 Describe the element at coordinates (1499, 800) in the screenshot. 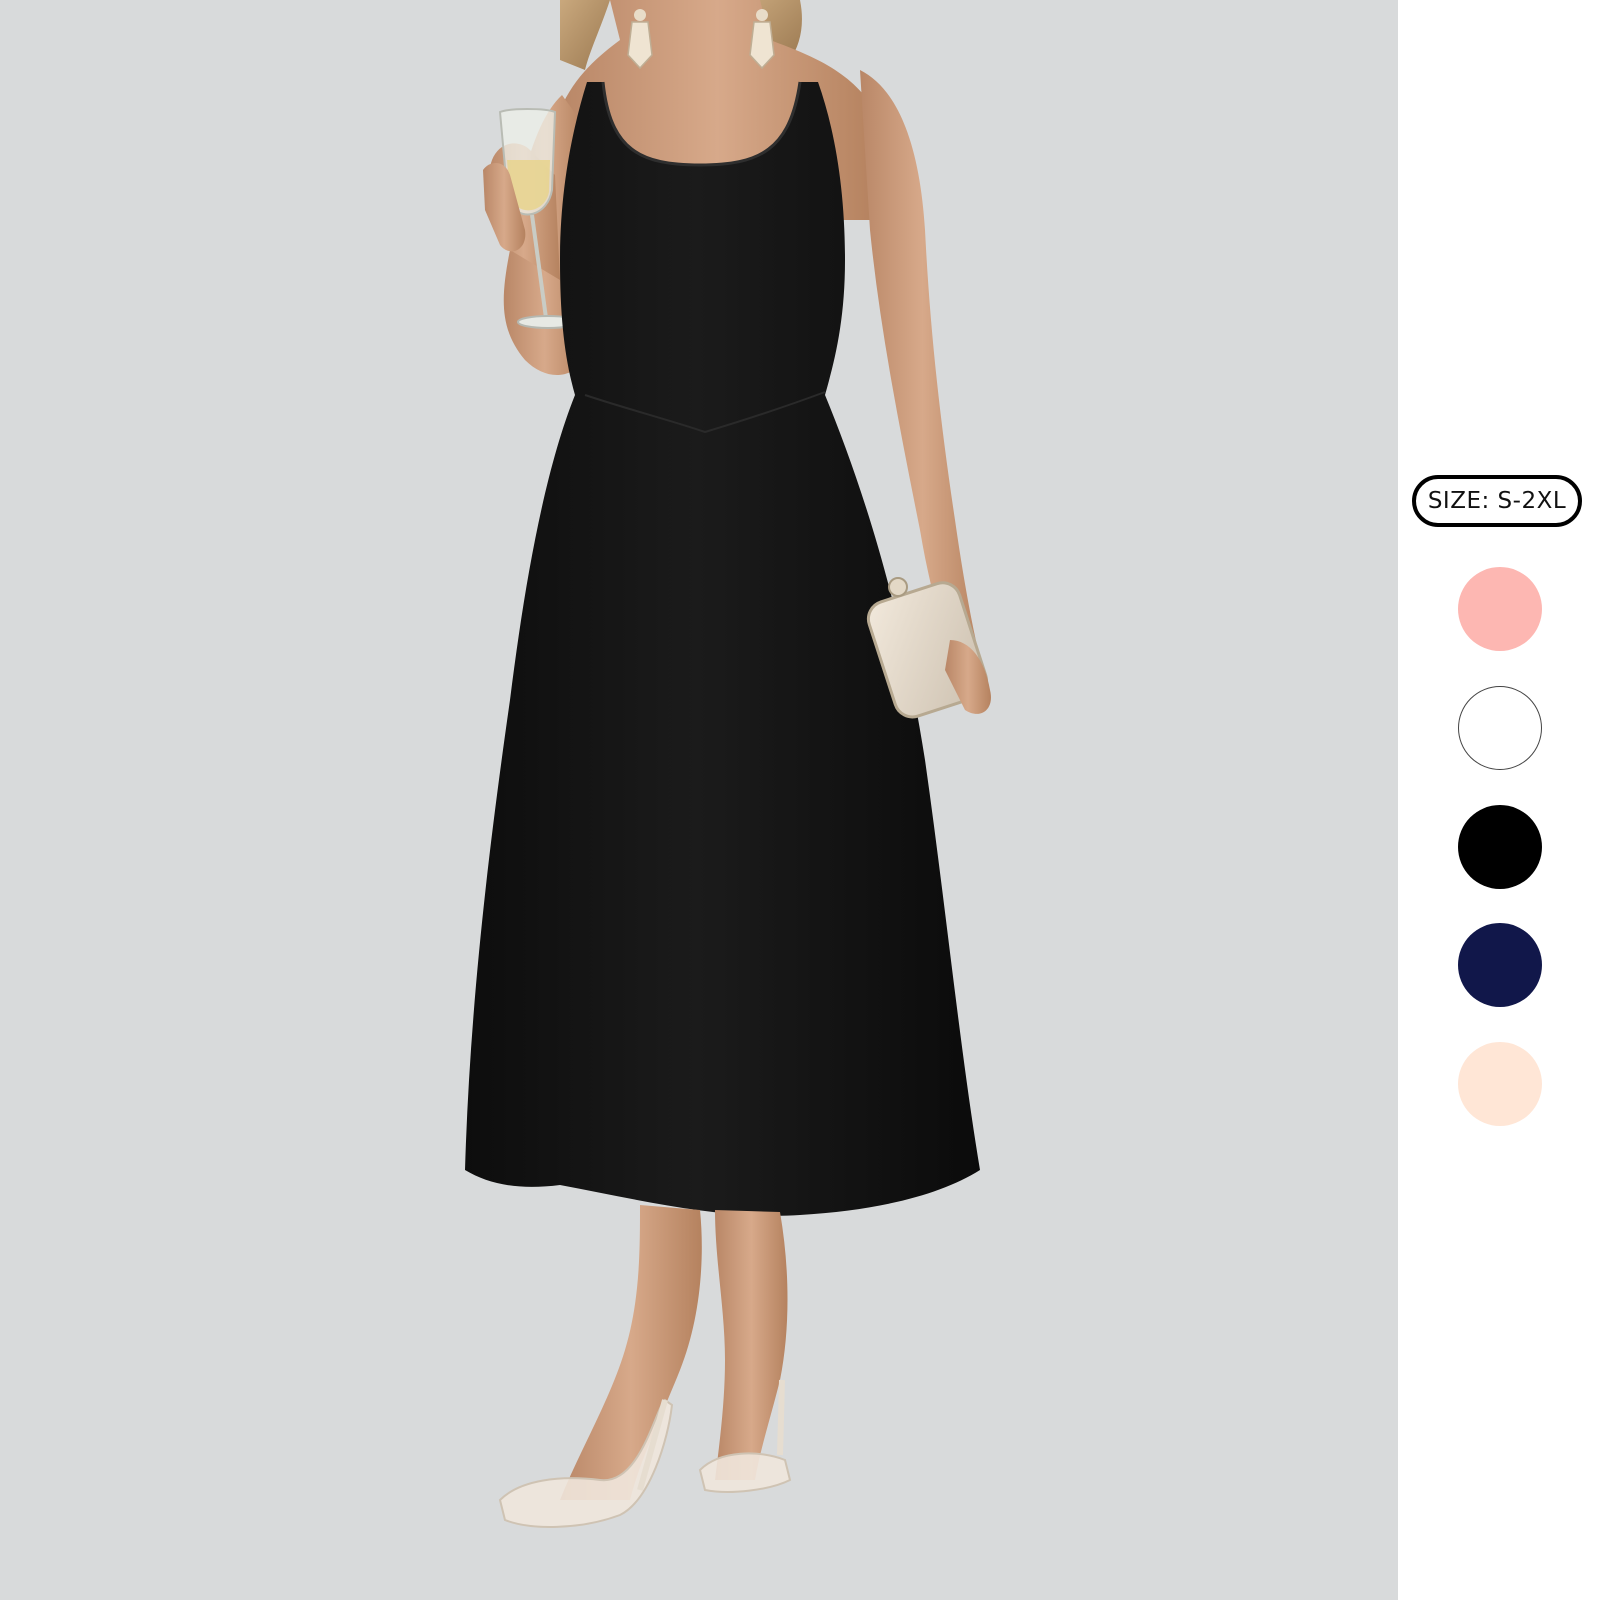

I see `variant-panel: SIZE: S-2XL` at that location.